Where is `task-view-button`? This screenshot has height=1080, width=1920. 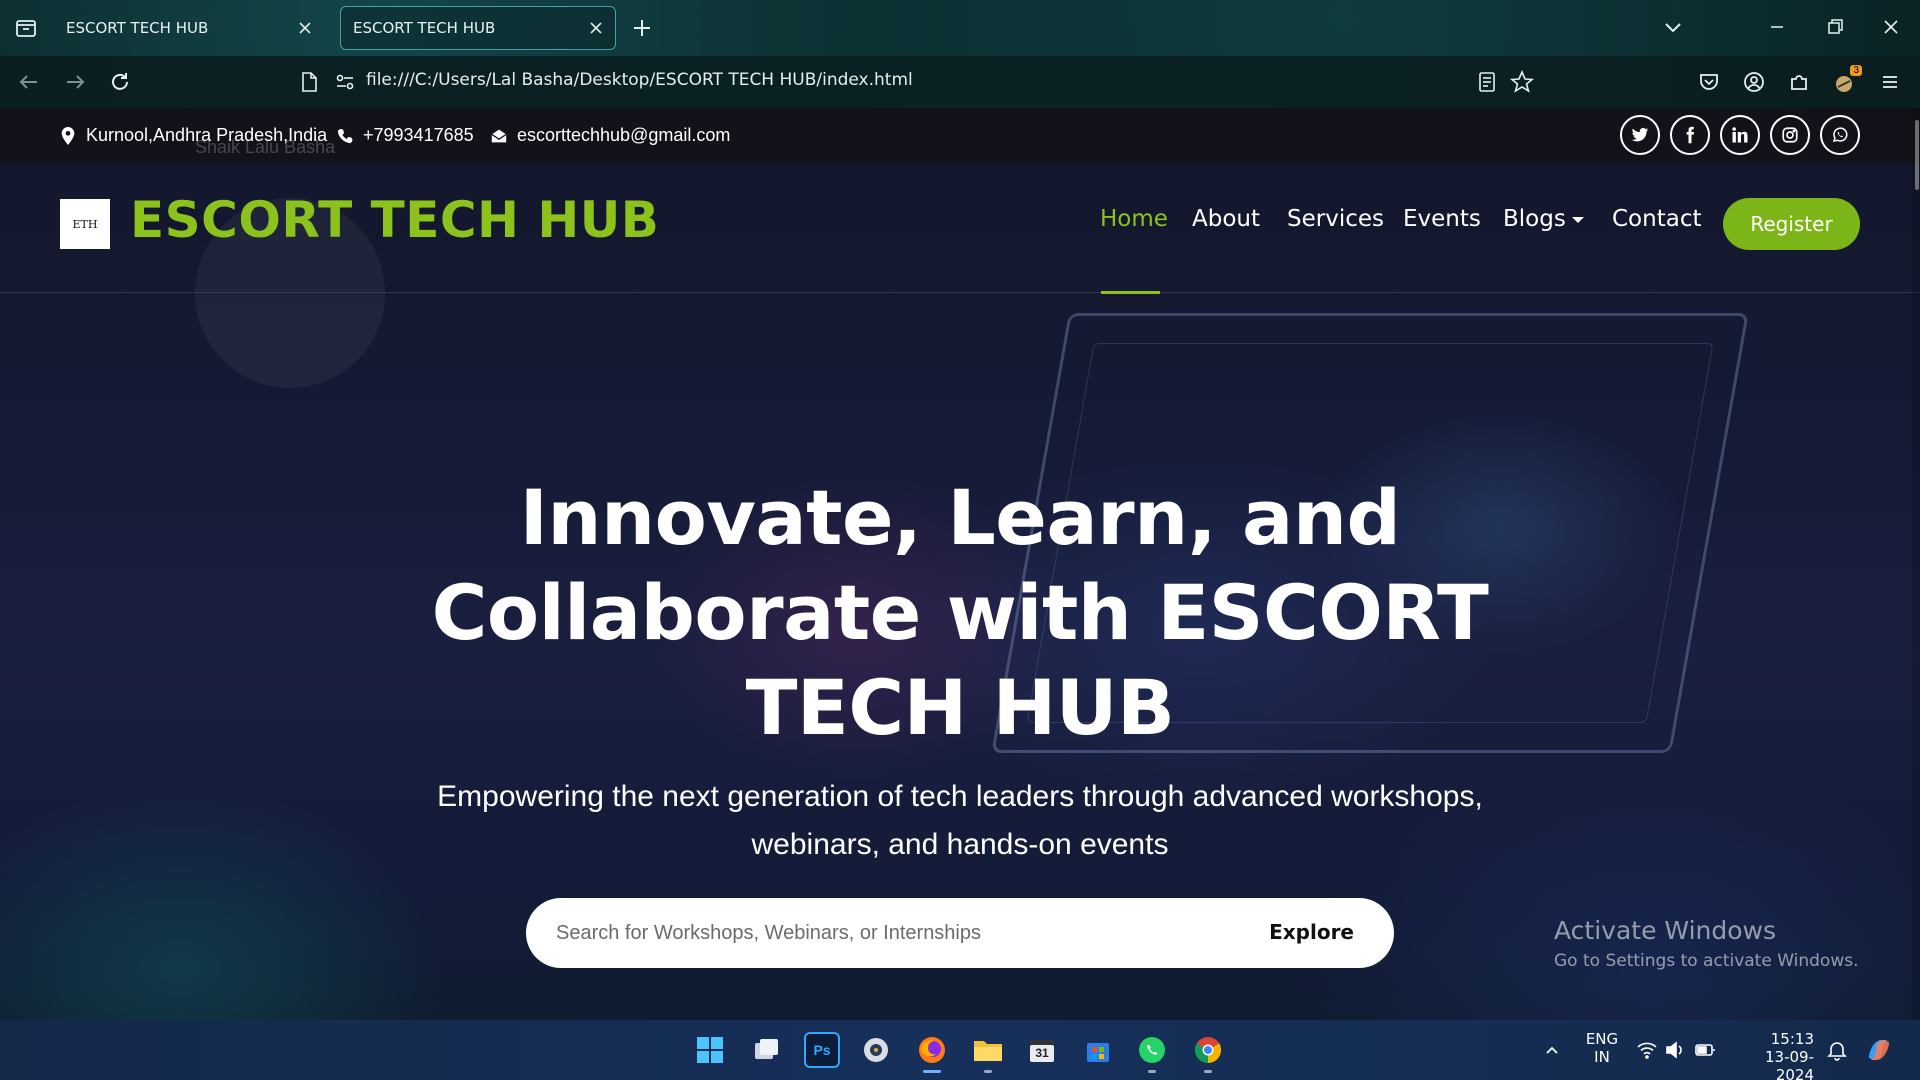 task-view-button is located at coordinates (766, 1050).